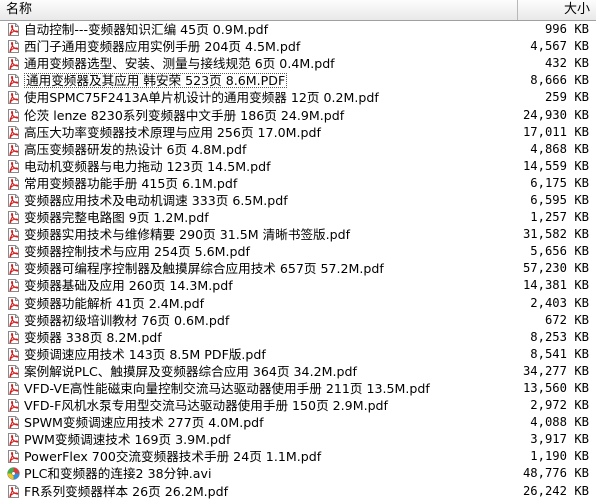 The width and height of the screenshot is (596, 502). What do you see at coordinates (13, 474) in the screenshot?
I see `video-file-icon` at bounding box center [13, 474].